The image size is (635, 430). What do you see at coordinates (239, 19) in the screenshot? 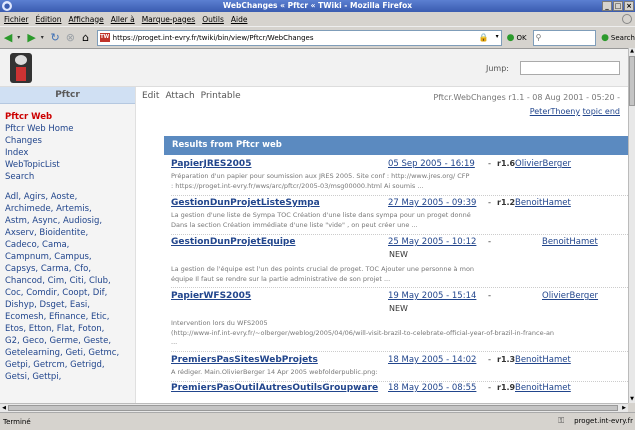
I see `menu-aide: Aide` at bounding box center [239, 19].